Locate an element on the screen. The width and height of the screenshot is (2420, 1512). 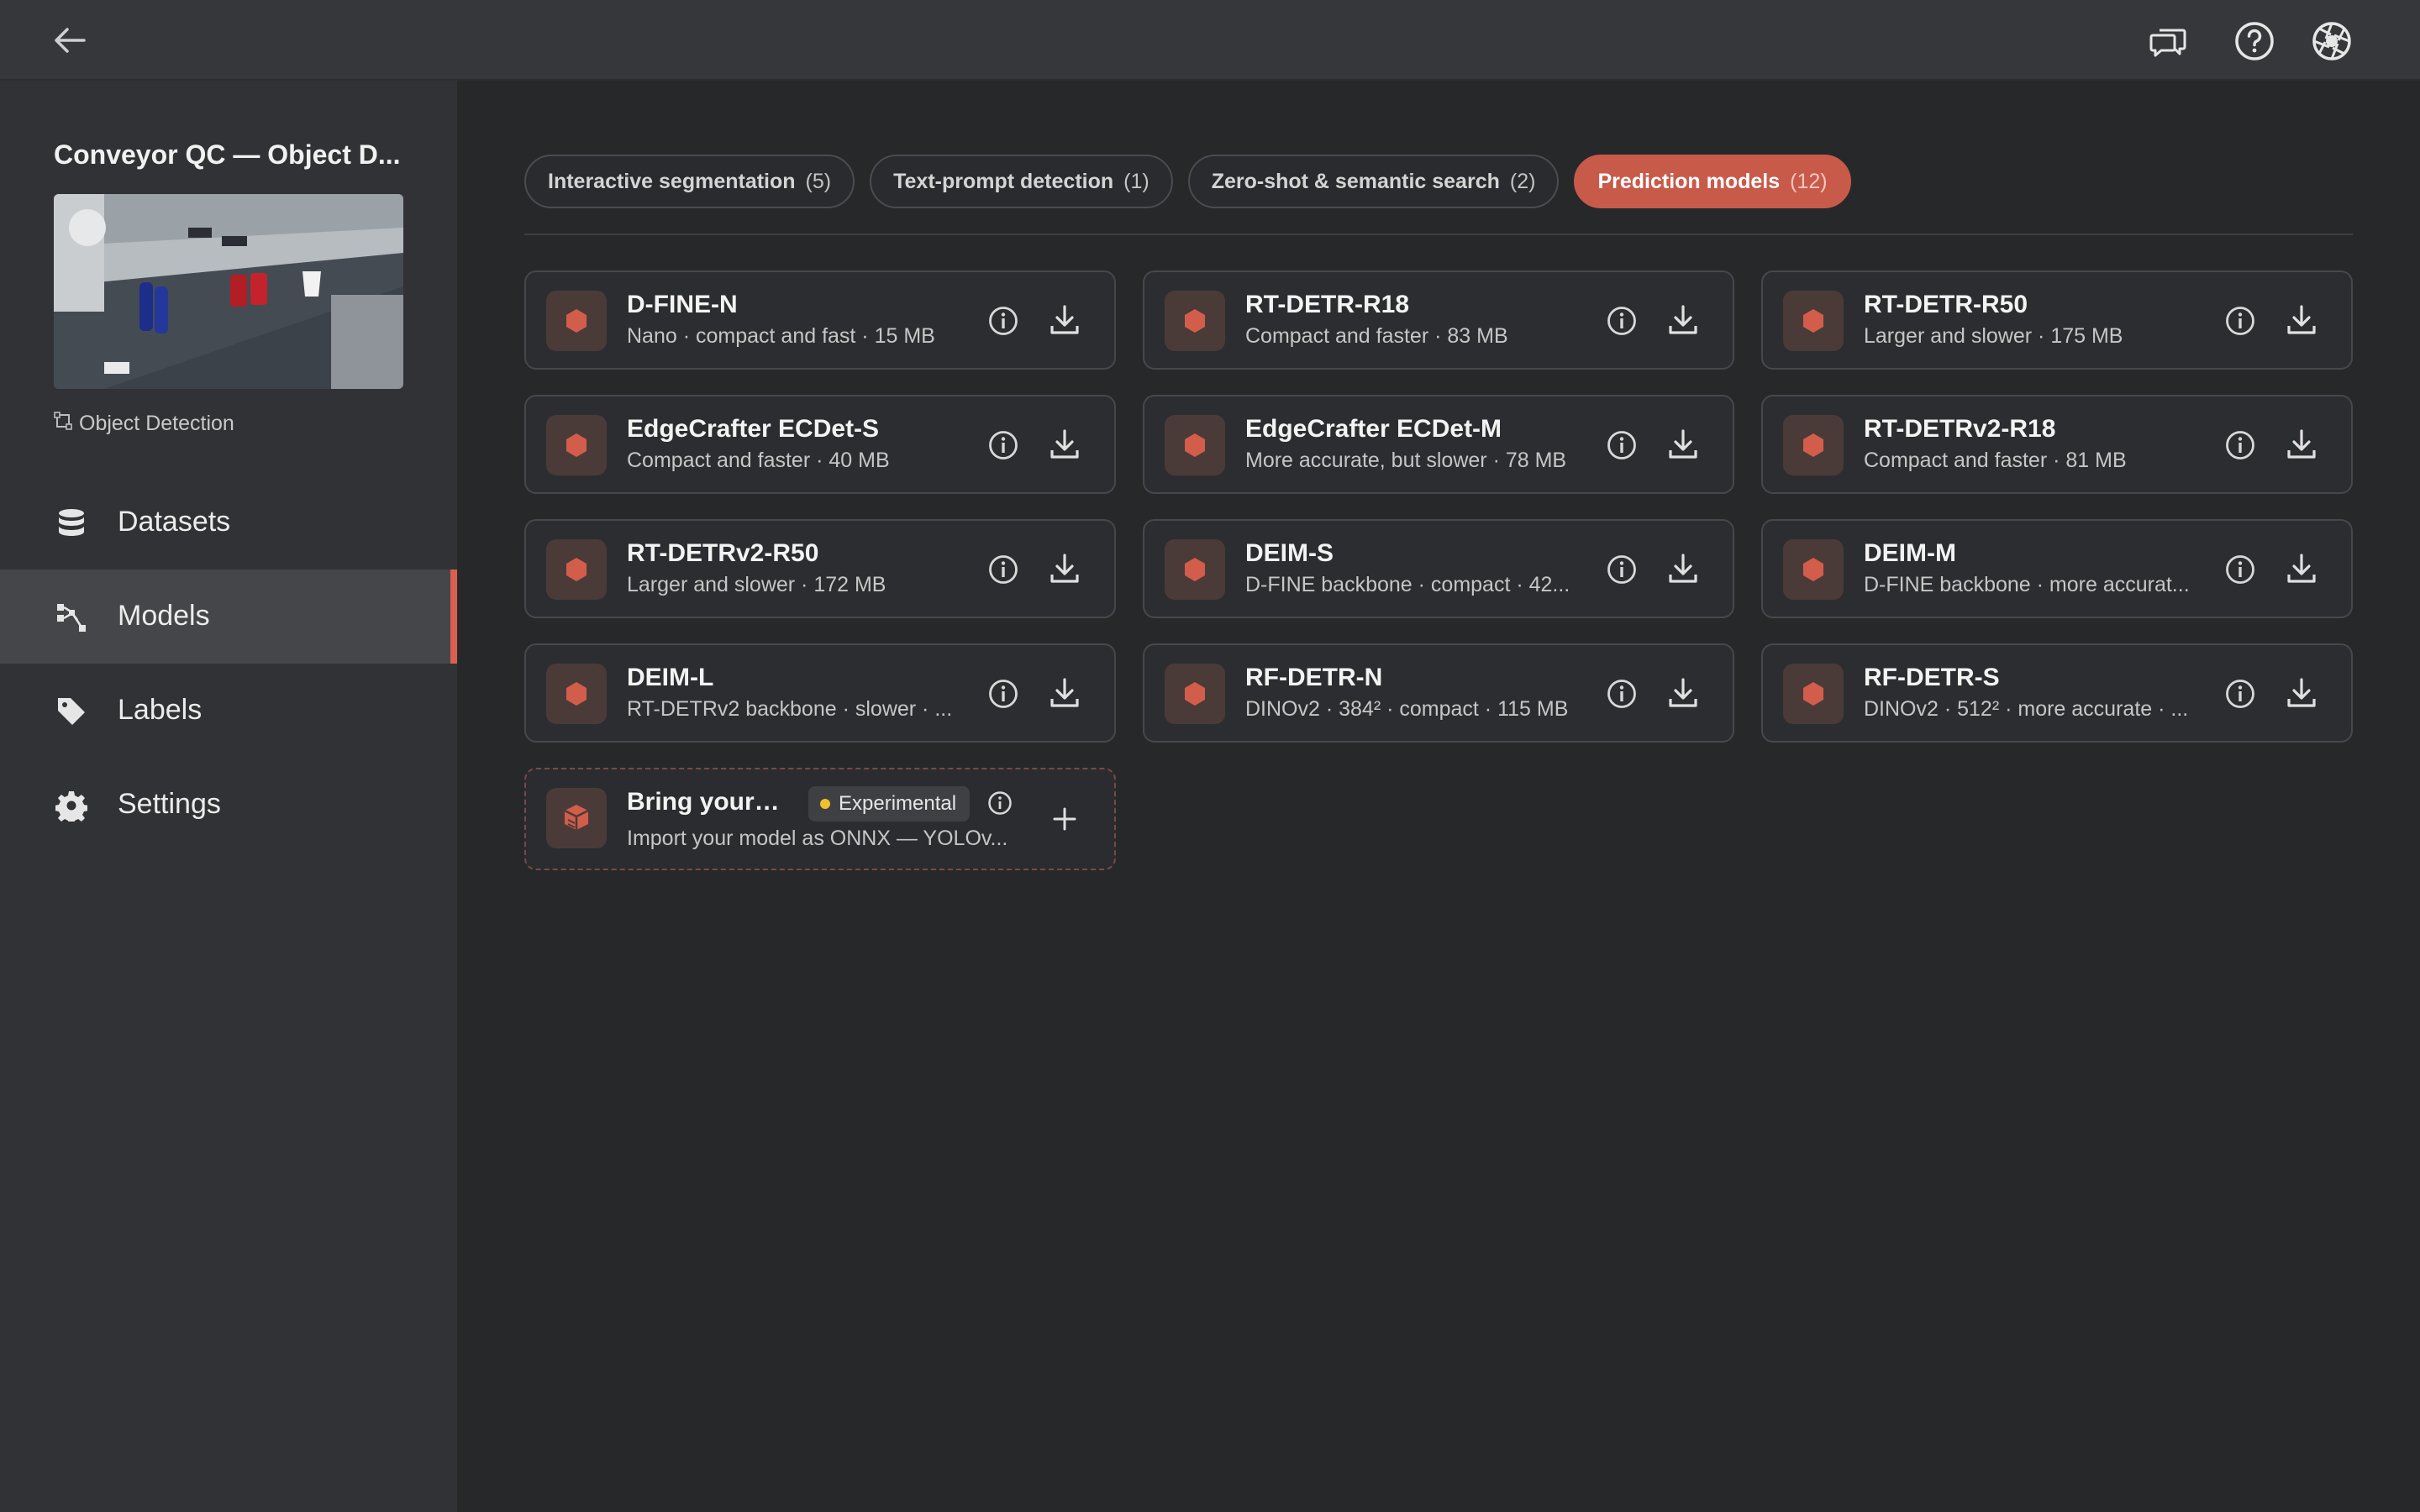
sidebar-item-label: Datasets is located at coordinates (174, 522).